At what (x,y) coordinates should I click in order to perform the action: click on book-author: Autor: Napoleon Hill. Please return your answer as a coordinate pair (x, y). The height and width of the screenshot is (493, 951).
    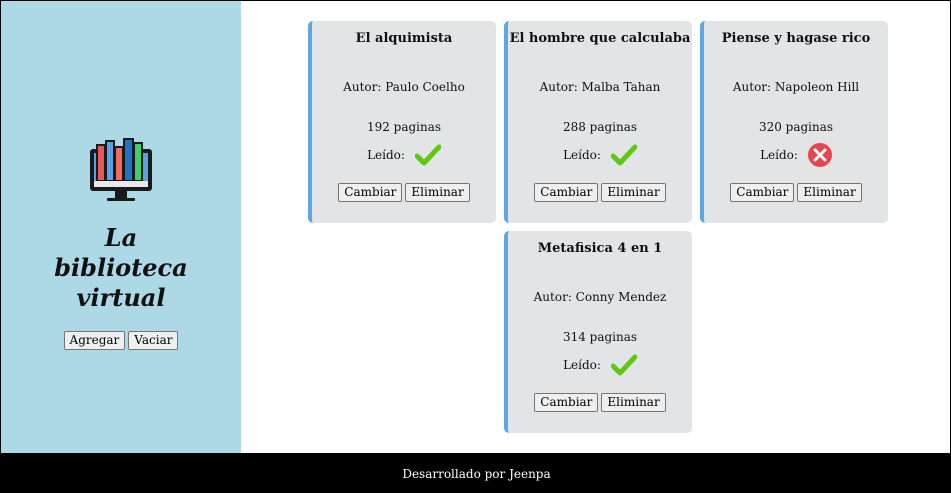
    Looking at the image, I should click on (796, 87).